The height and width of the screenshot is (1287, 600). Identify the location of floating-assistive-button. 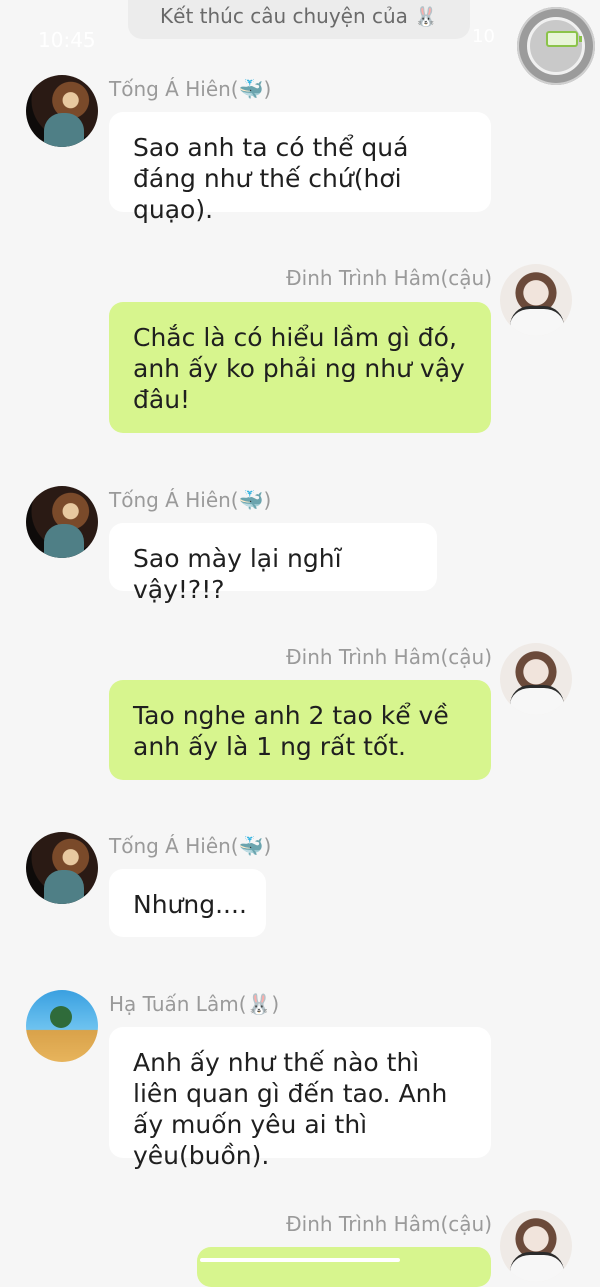
(556, 46).